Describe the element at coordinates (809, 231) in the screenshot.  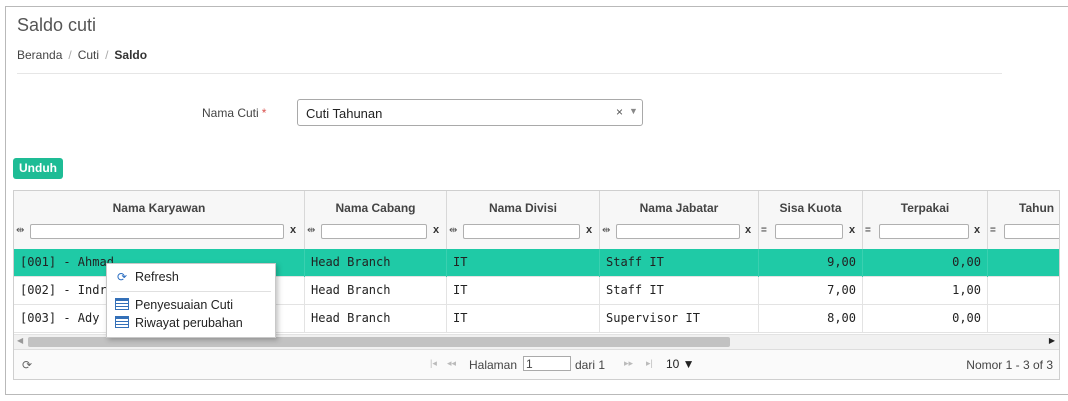
I see `filter-input-sisa-kuota` at that location.